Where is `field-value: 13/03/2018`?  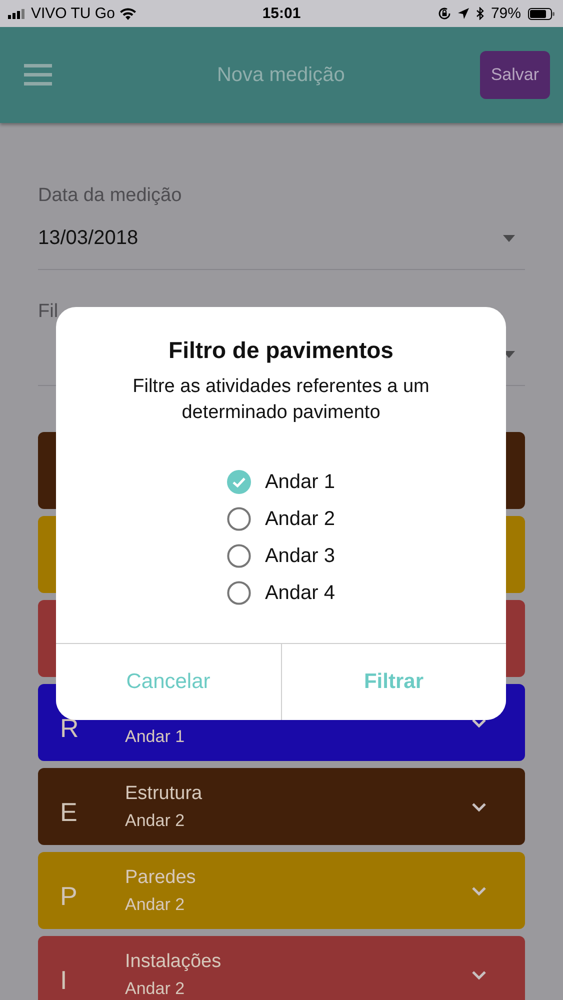 field-value: 13/03/2018 is located at coordinates (88, 238).